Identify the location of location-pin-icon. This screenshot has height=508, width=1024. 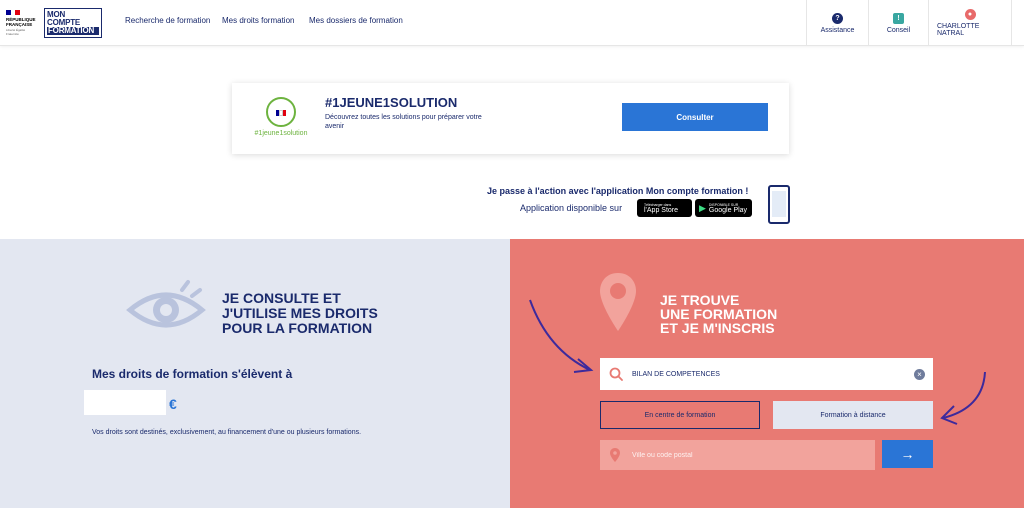
(618, 302).